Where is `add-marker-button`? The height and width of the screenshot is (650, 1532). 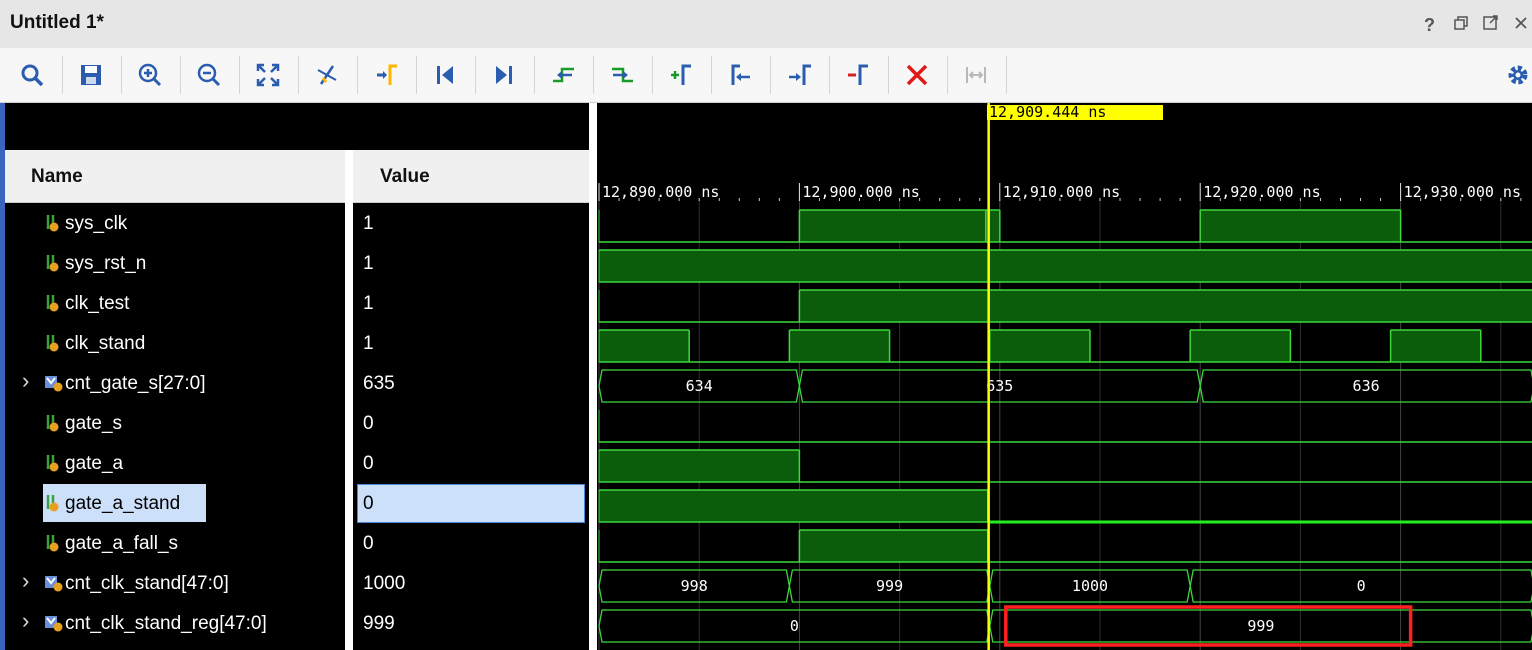
add-marker-button is located at coordinates (681, 75).